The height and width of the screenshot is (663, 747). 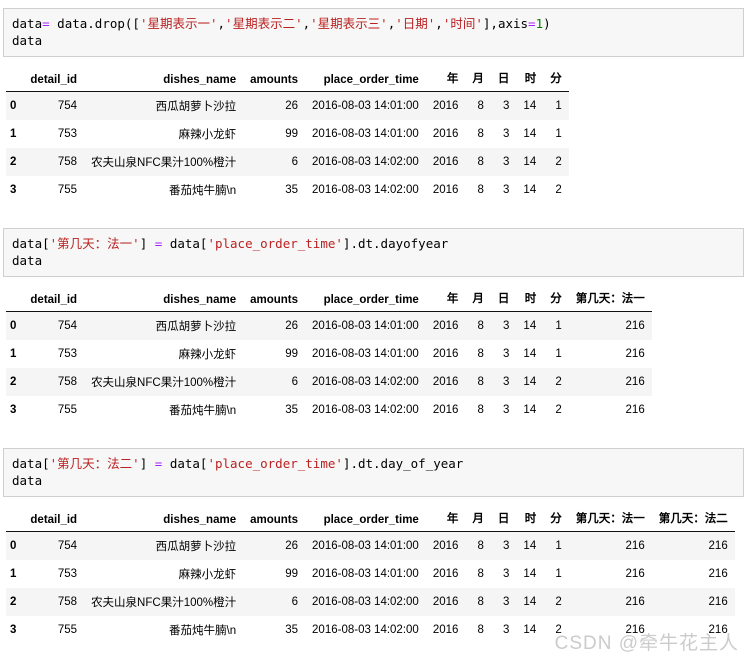 I want to click on table-cell: 6, so click(x=274, y=382).